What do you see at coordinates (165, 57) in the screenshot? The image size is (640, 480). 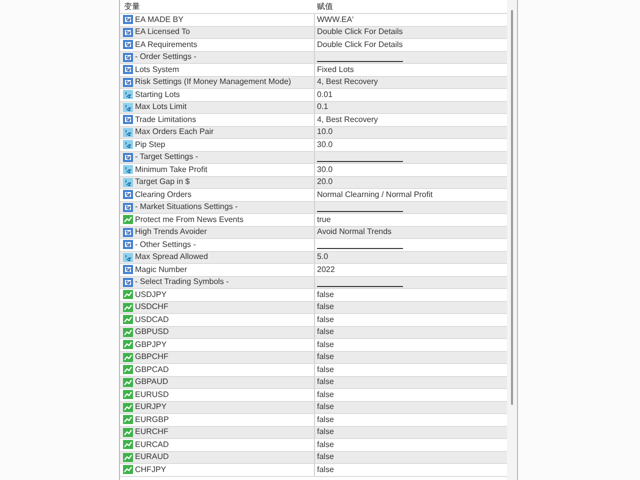 I see `parameter-name: - Order Settings -` at bounding box center [165, 57].